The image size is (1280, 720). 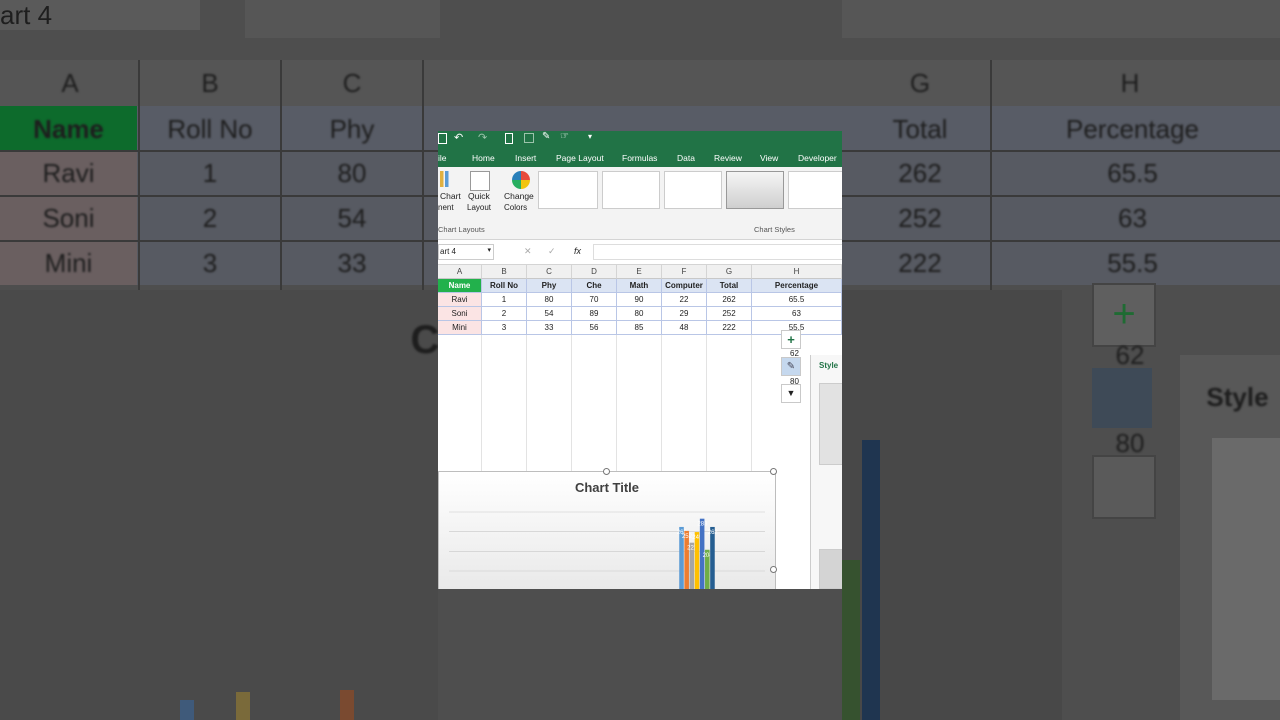 What do you see at coordinates (1130, 355) in the screenshot?
I see `bg-peek-62: 62` at bounding box center [1130, 355].